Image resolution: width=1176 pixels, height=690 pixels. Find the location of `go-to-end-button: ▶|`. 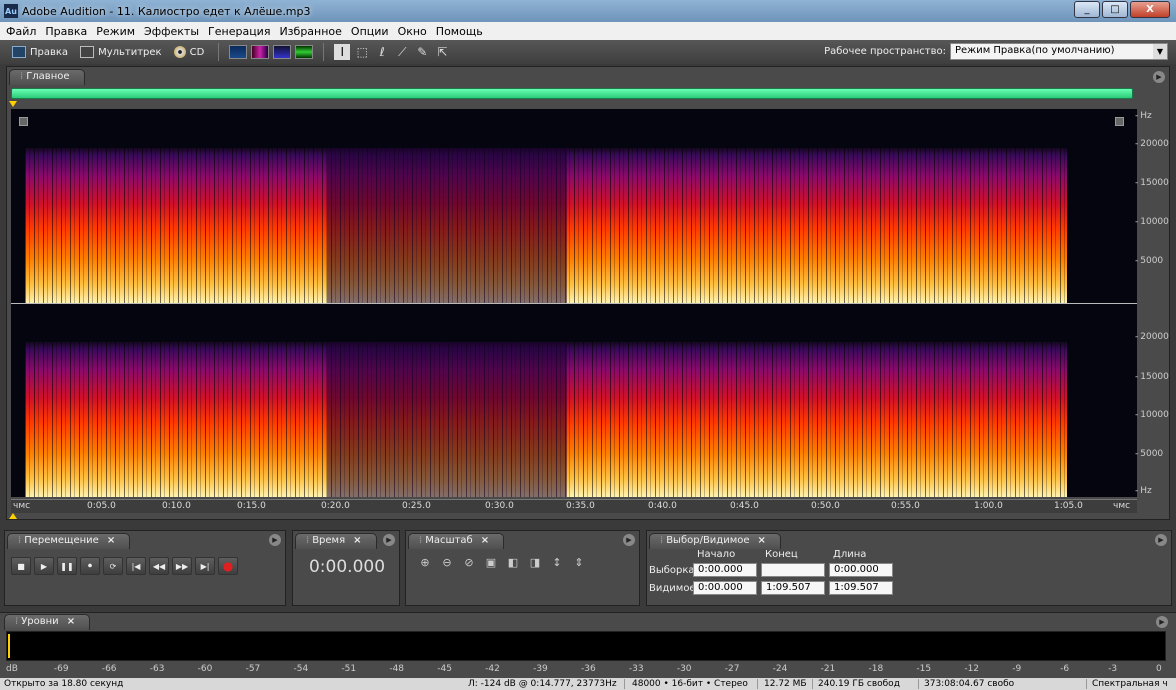

go-to-end-button: ▶| is located at coordinates (205, 566).